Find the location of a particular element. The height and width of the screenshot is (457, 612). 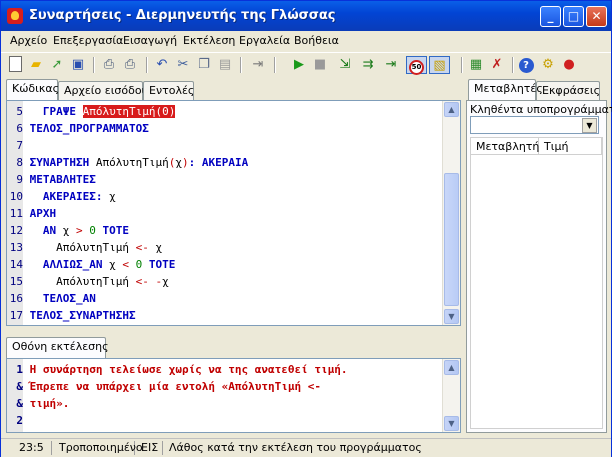

speed-button: 50 is located at coordinates (416, 65).